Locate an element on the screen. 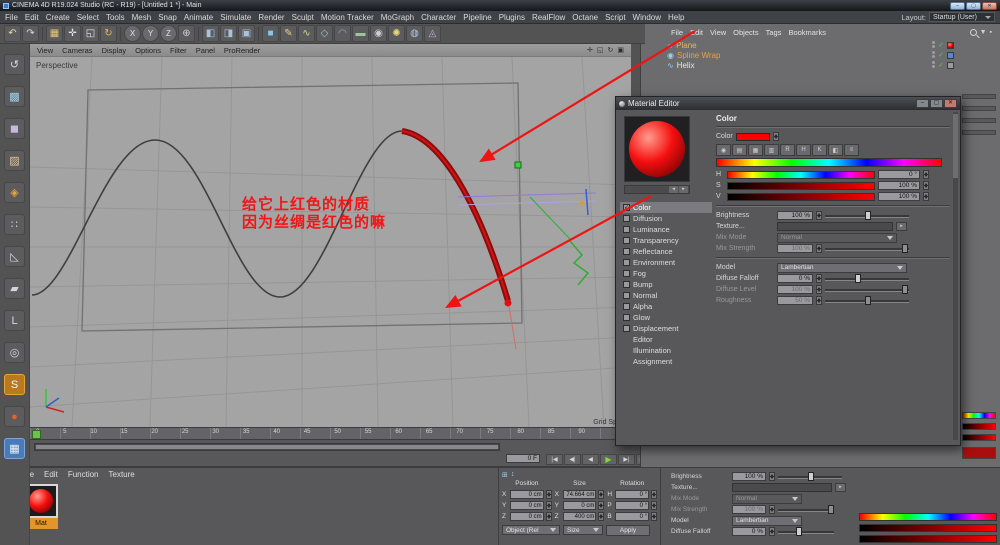 The height and width of the screenshot is (545, 1000). close-button: ✕ is located at coordinates (989, 5).